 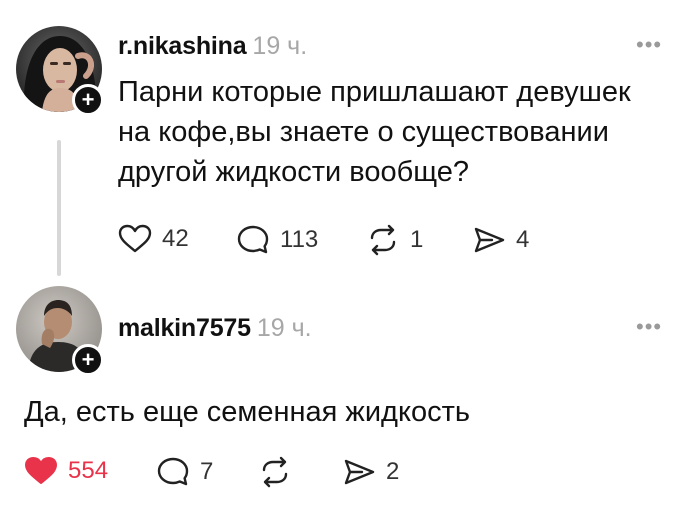 I want to click on username: r.nikashina, so click(x=182, y=46).